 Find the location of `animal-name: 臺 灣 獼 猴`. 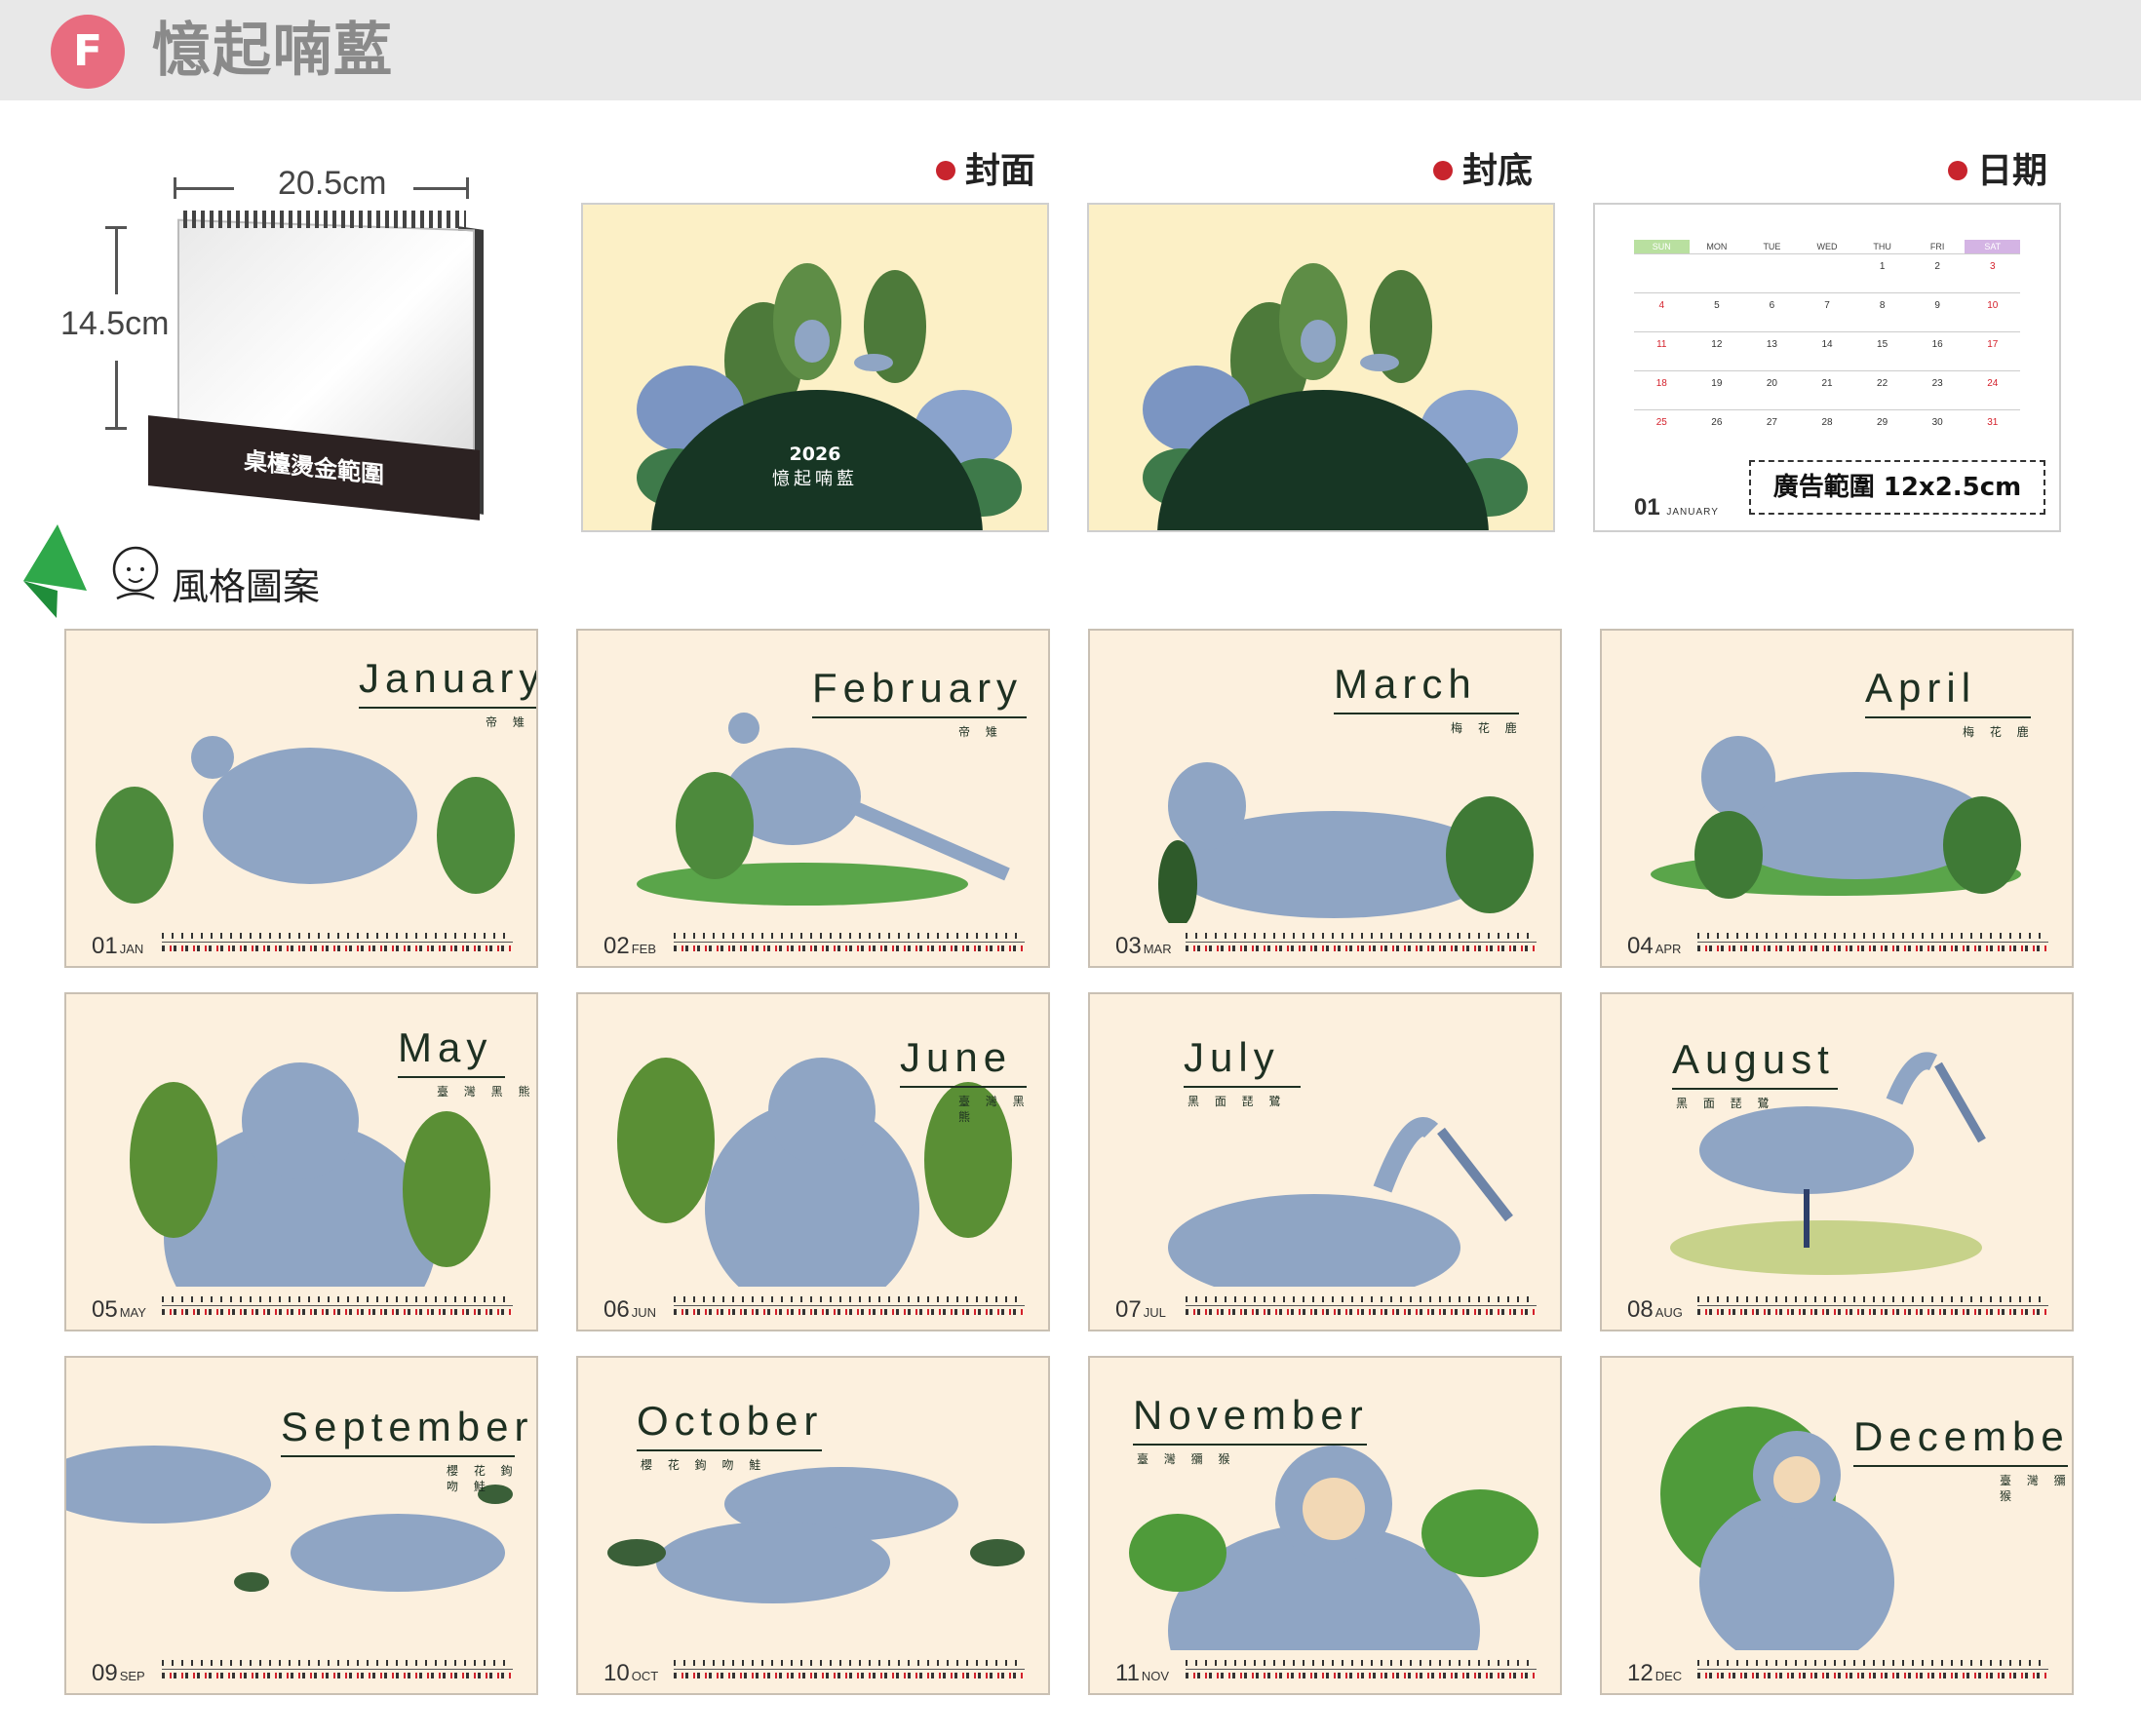

animal-name: 臺 灣 獼 猴 is located at coordinates (2036, 1488).